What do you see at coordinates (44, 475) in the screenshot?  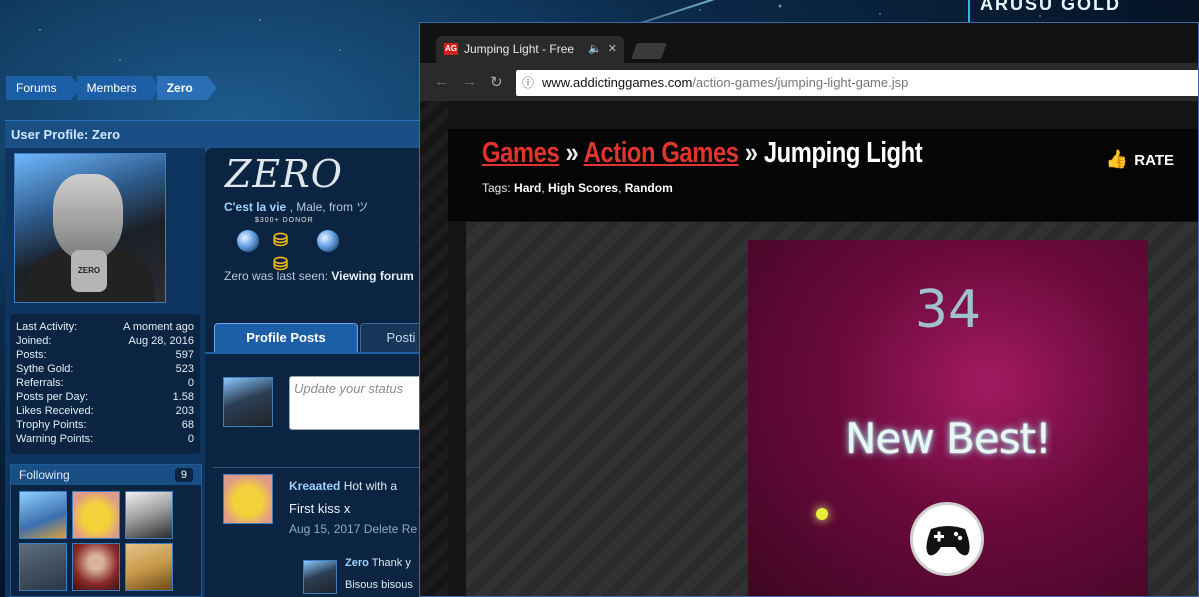 I see `following-label: Following` at bounding box center [44, 475].